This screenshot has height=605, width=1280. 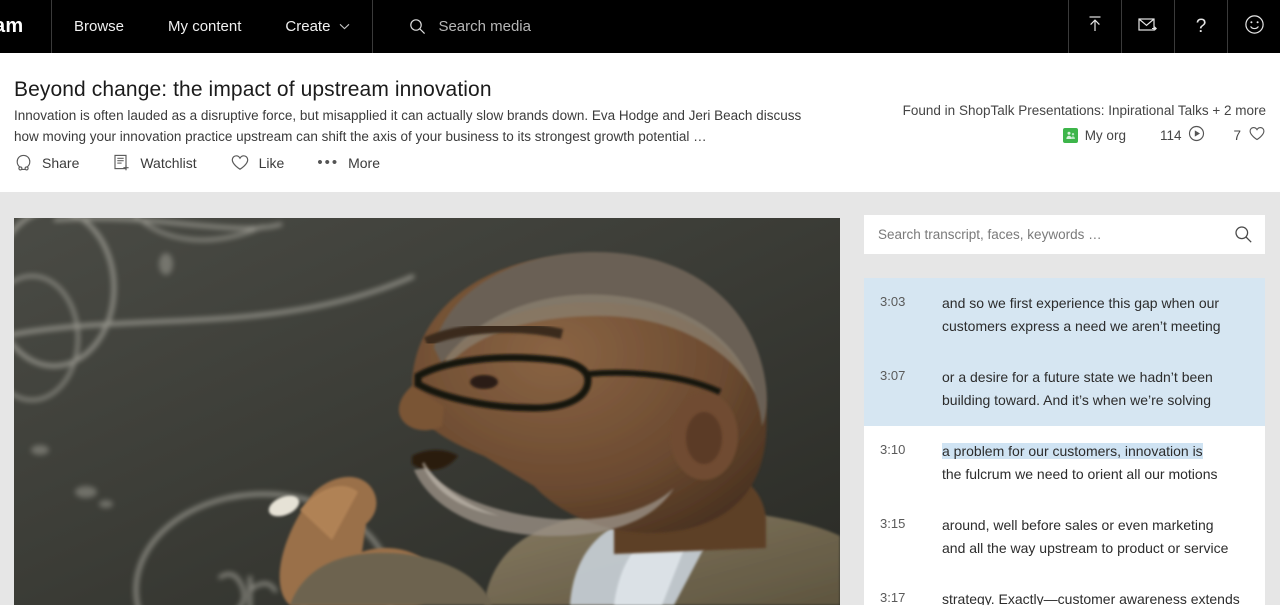 I want to click on upload-button, so click(x=1094, y=26).